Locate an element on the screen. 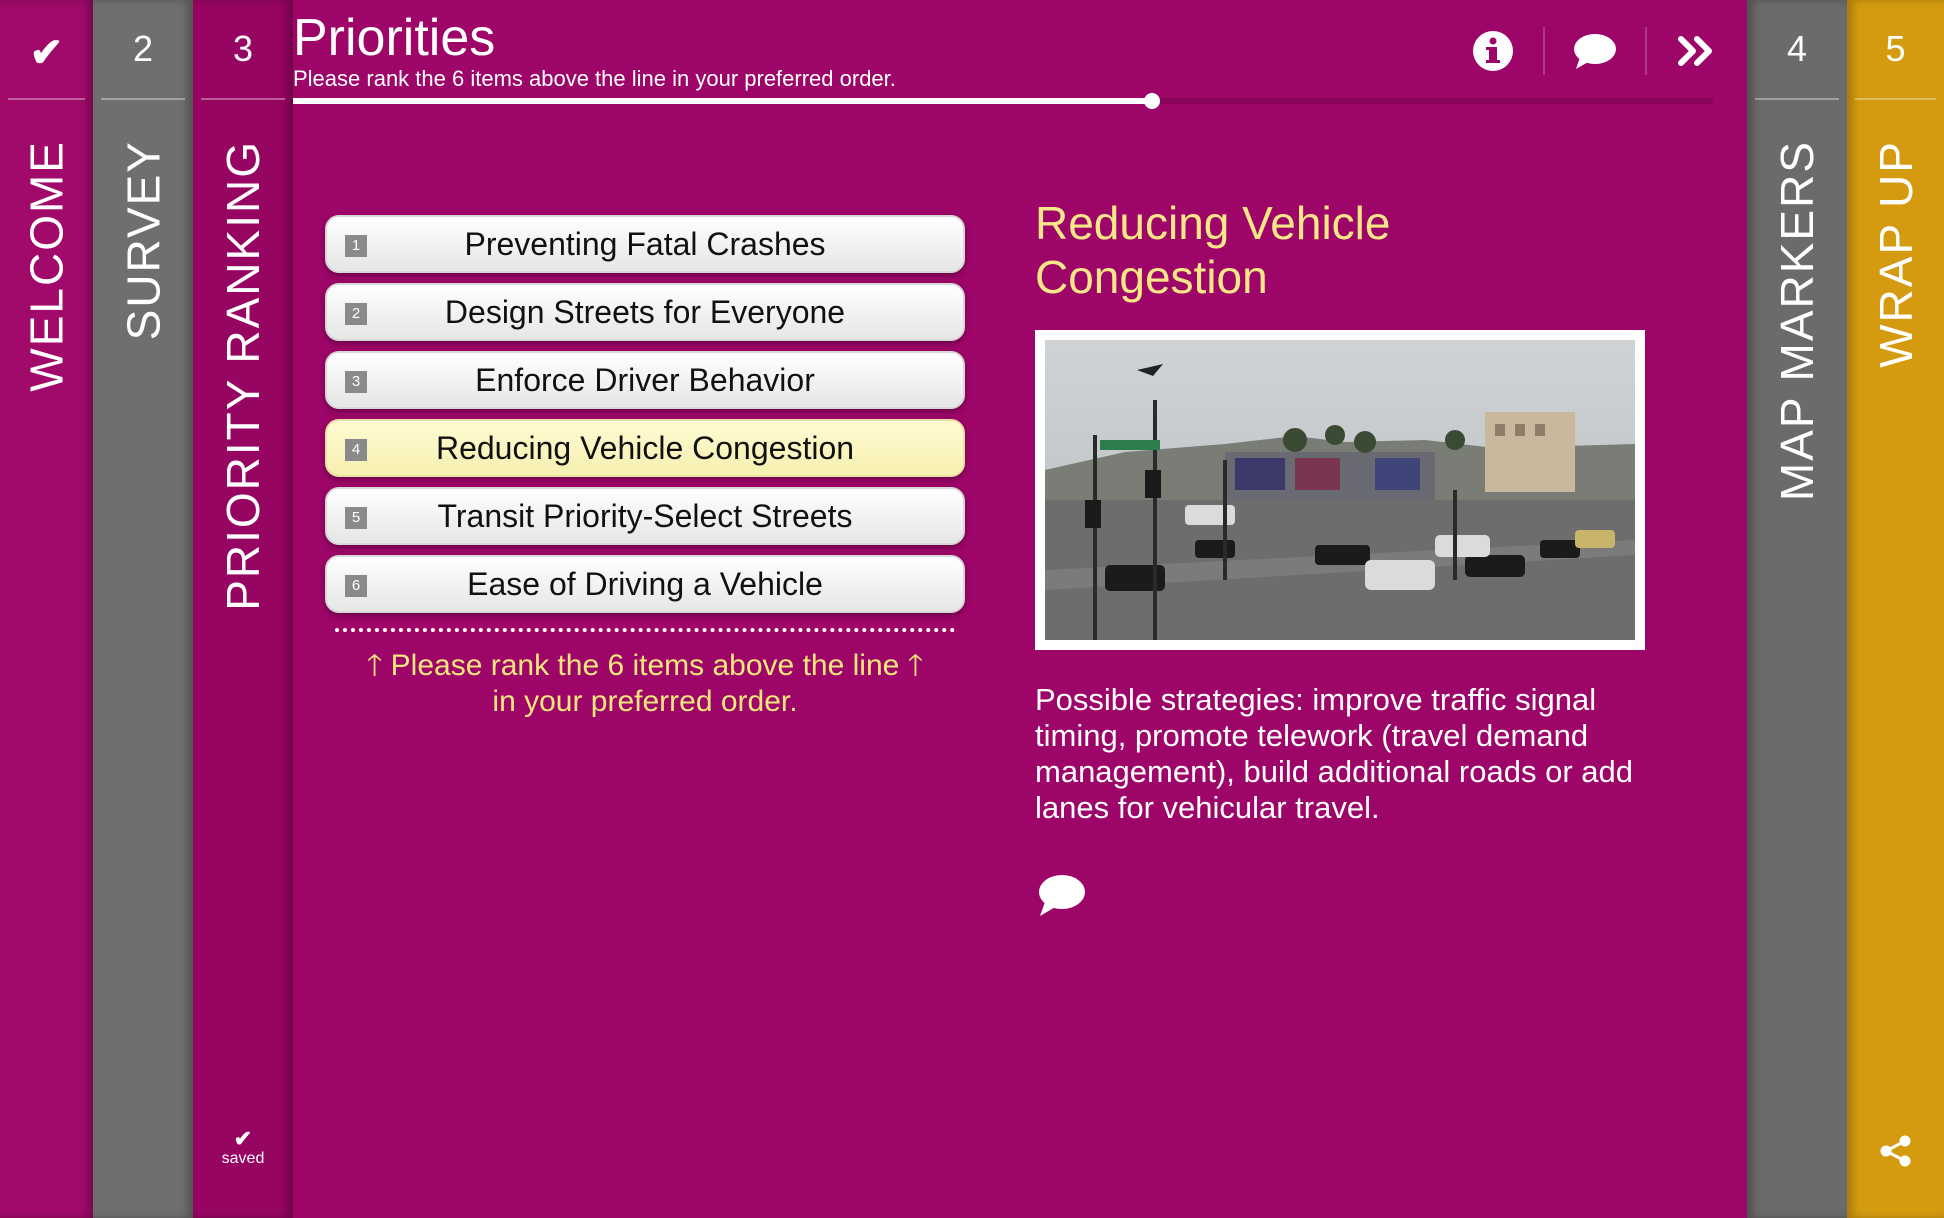 The image size is (1944, 1218). saved-indicator: ✔ saved is located at coordinates (243, 1148).